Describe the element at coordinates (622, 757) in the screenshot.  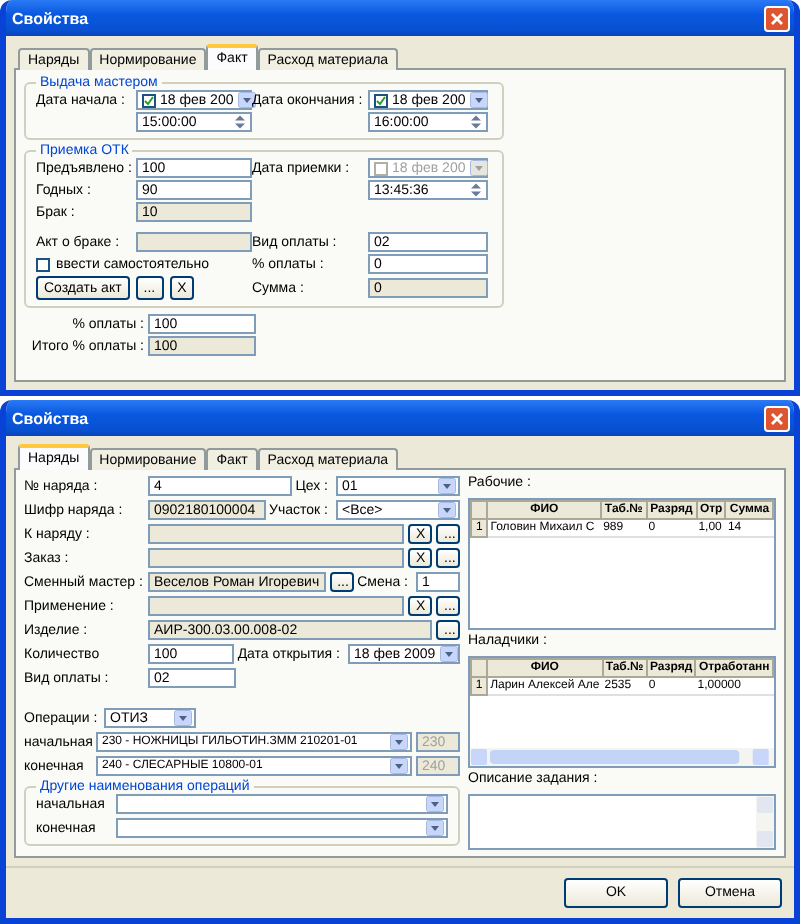
I see `horizontal-scrollbar` at that location.